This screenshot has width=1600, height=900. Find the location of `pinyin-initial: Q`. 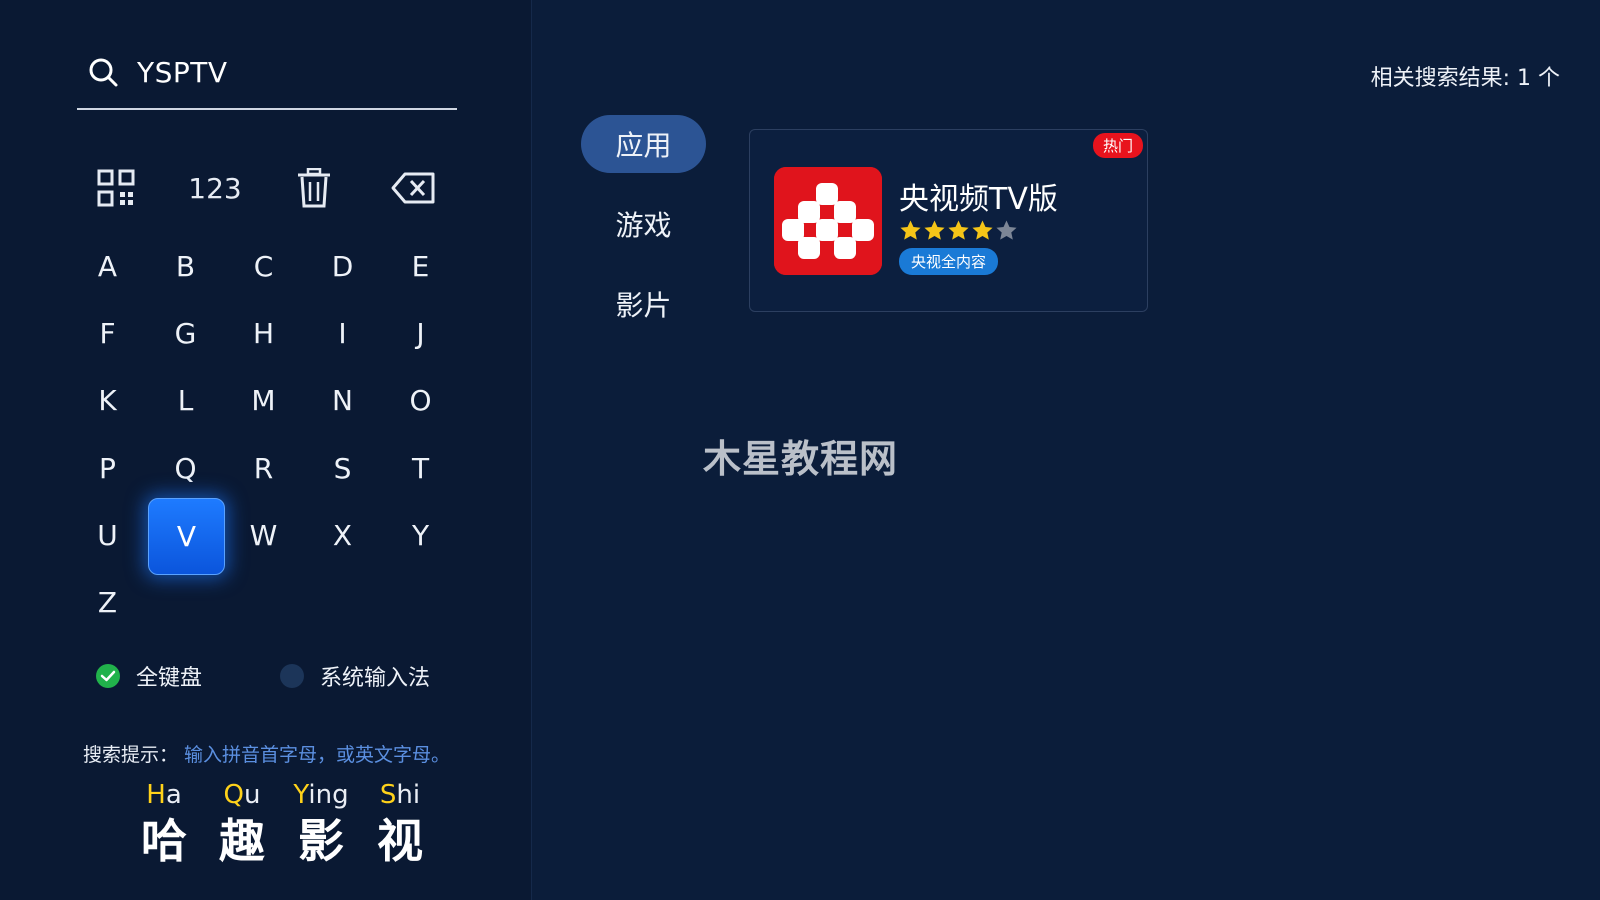

pinyin-initial: Q is located at coordinates (233, 795).